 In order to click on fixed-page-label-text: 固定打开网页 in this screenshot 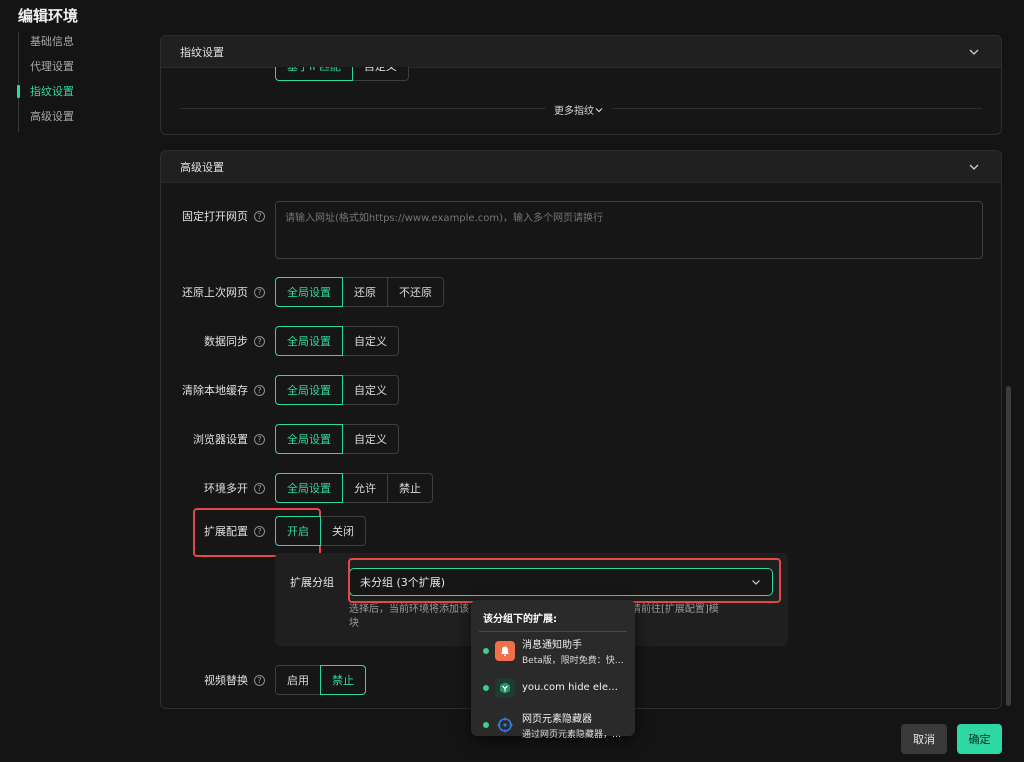, I will do `click(215, 216)`.